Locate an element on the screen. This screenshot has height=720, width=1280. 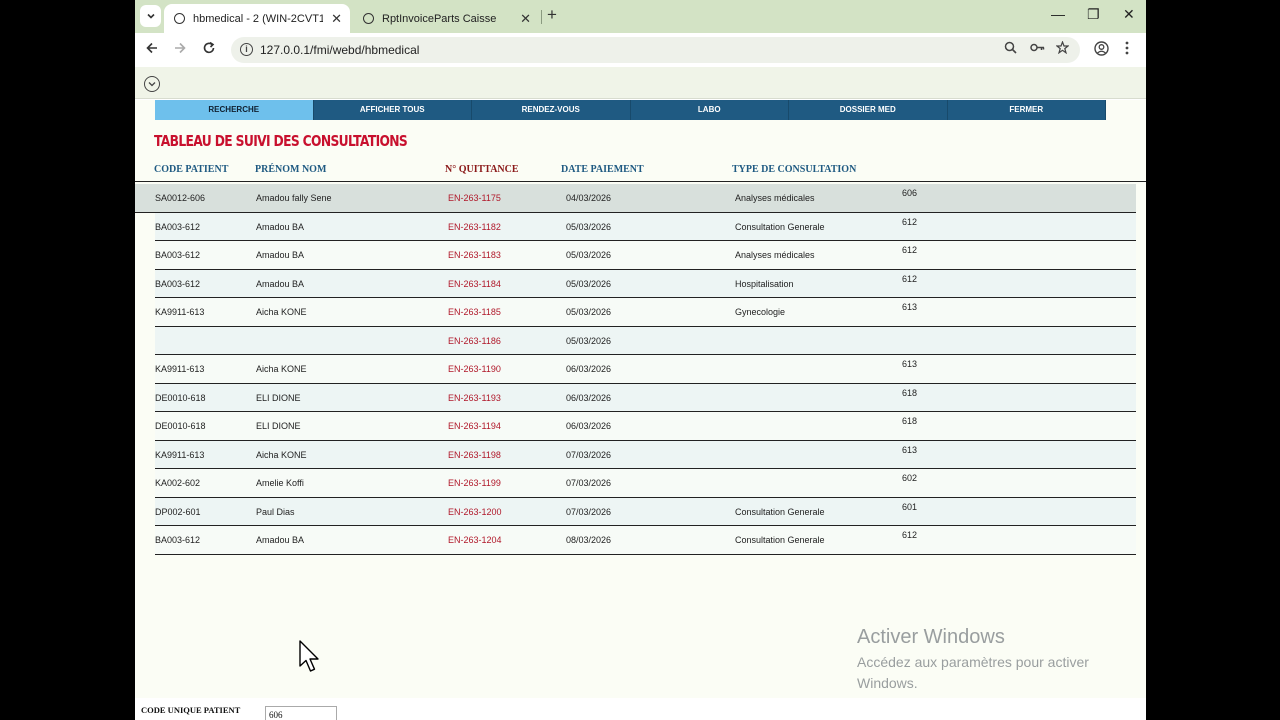
menu-rendez-vous: RENDEZ-VOUS is located at coordinates (551, 110).